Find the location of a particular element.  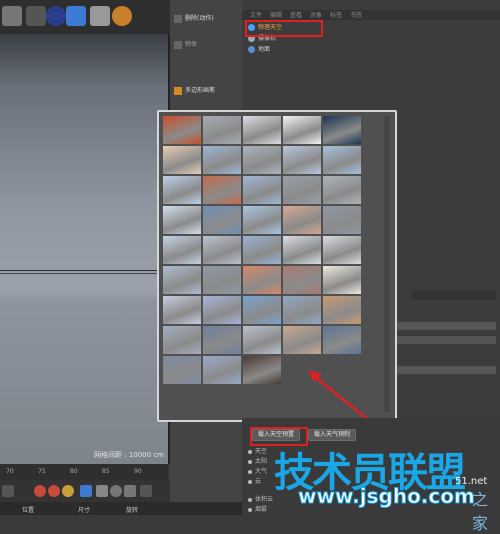

position-label: 位置 is located at coordinates (28, 510).